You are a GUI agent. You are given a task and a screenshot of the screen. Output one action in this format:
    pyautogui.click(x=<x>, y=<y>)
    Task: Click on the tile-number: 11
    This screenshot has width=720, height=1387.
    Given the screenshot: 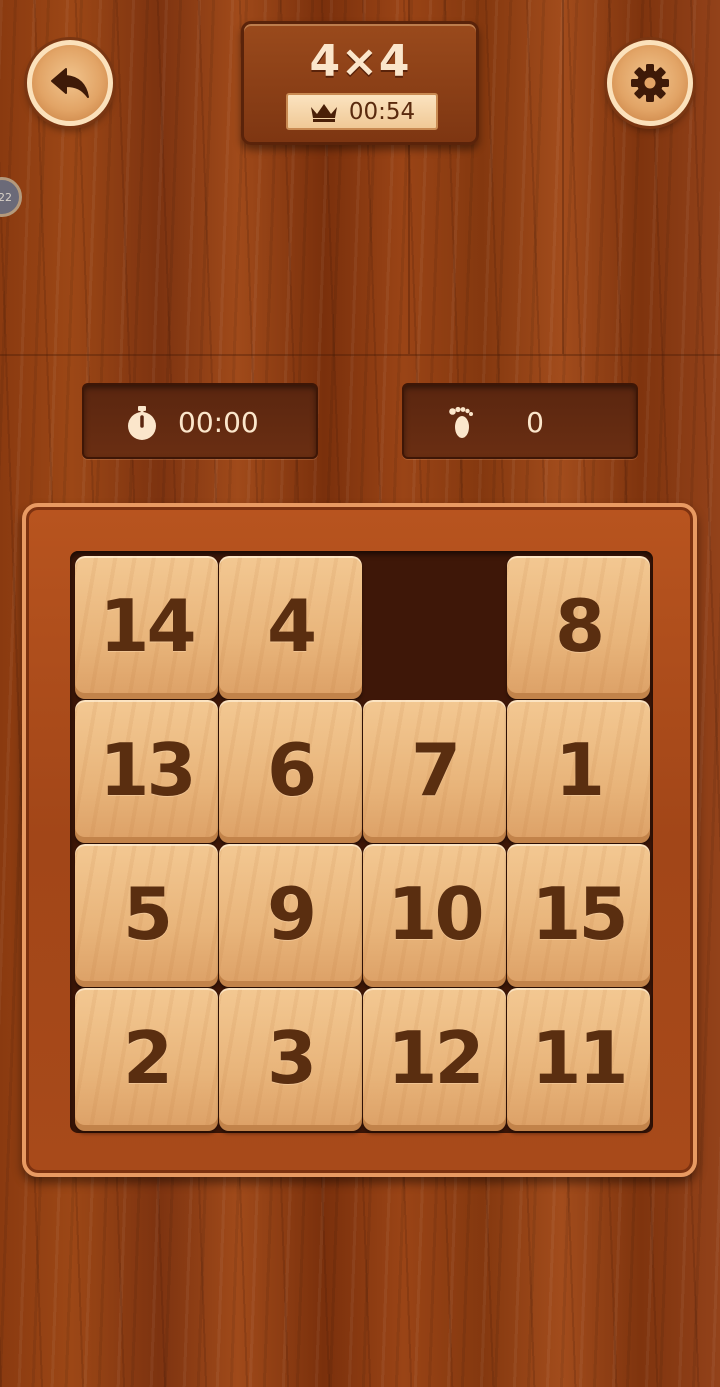 What is the action you would take?
    pyautogui.click(x=579, y=1057)
    